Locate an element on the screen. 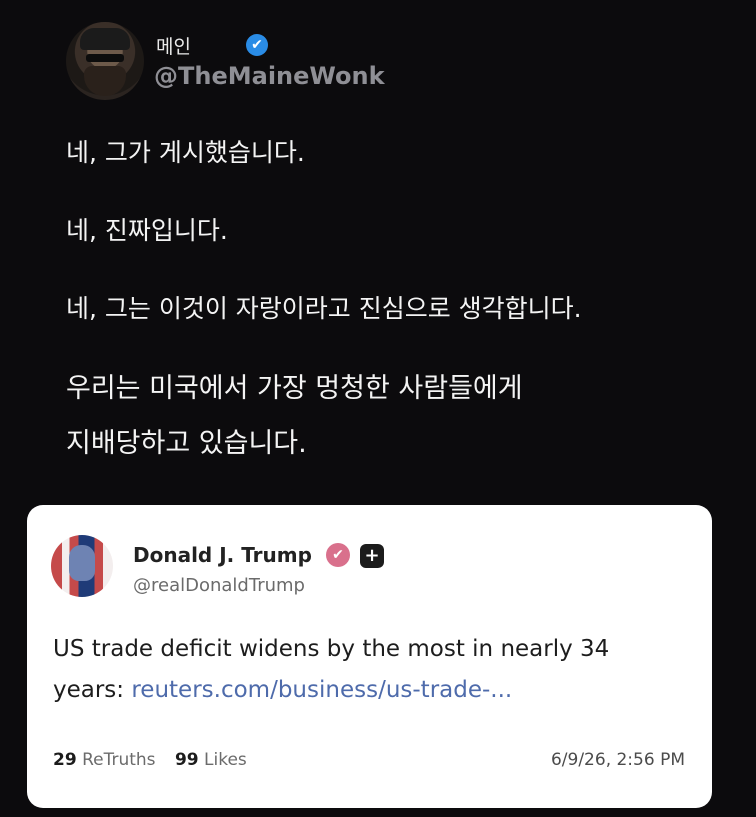 The image size is (756, 817). author-avatar is located at coordinates (105, 61).